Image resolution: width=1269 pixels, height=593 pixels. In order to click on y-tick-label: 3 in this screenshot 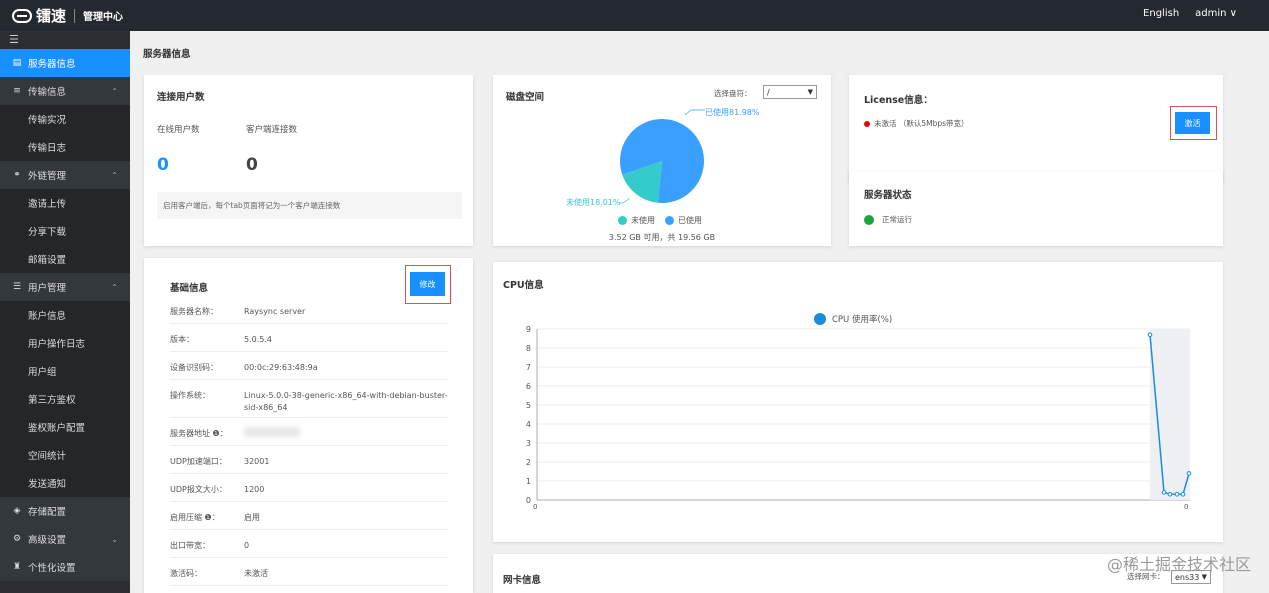, I will do `click(528, 443)`.